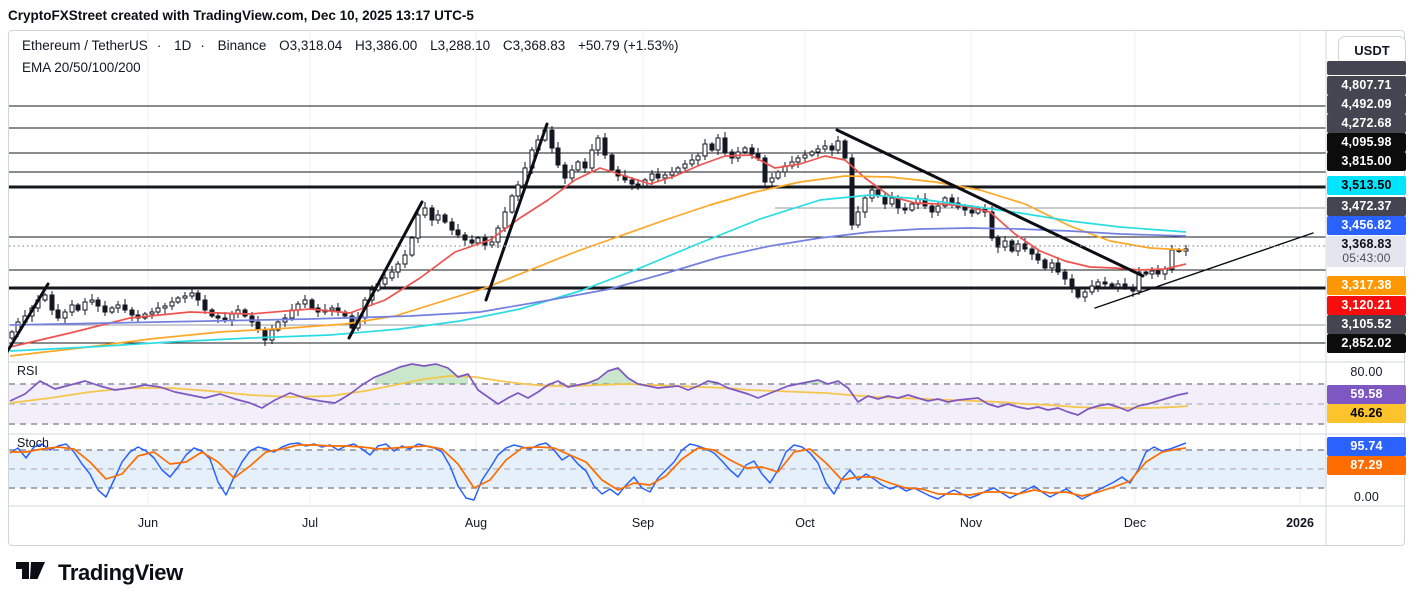 This screenshot has height=606, width=1414. Describe the element at coordinates (1366, 123) in the screenshot. I see `price-label-427268: 4,272.68` at that location.